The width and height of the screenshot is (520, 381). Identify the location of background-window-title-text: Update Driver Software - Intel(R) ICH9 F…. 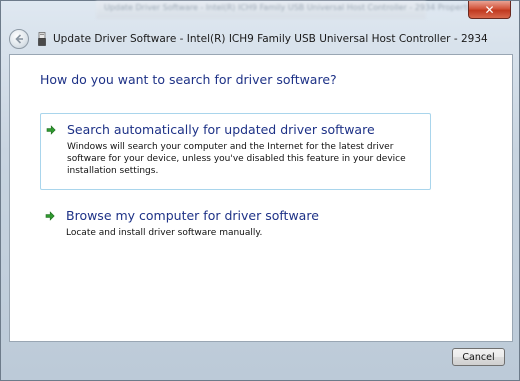
(291, 7).